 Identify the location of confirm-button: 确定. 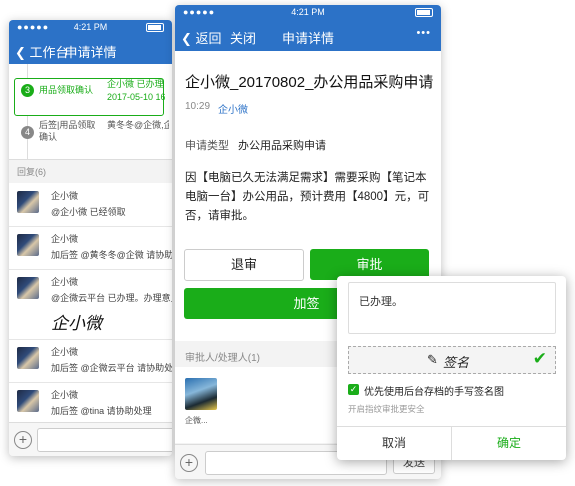
(509, 443).